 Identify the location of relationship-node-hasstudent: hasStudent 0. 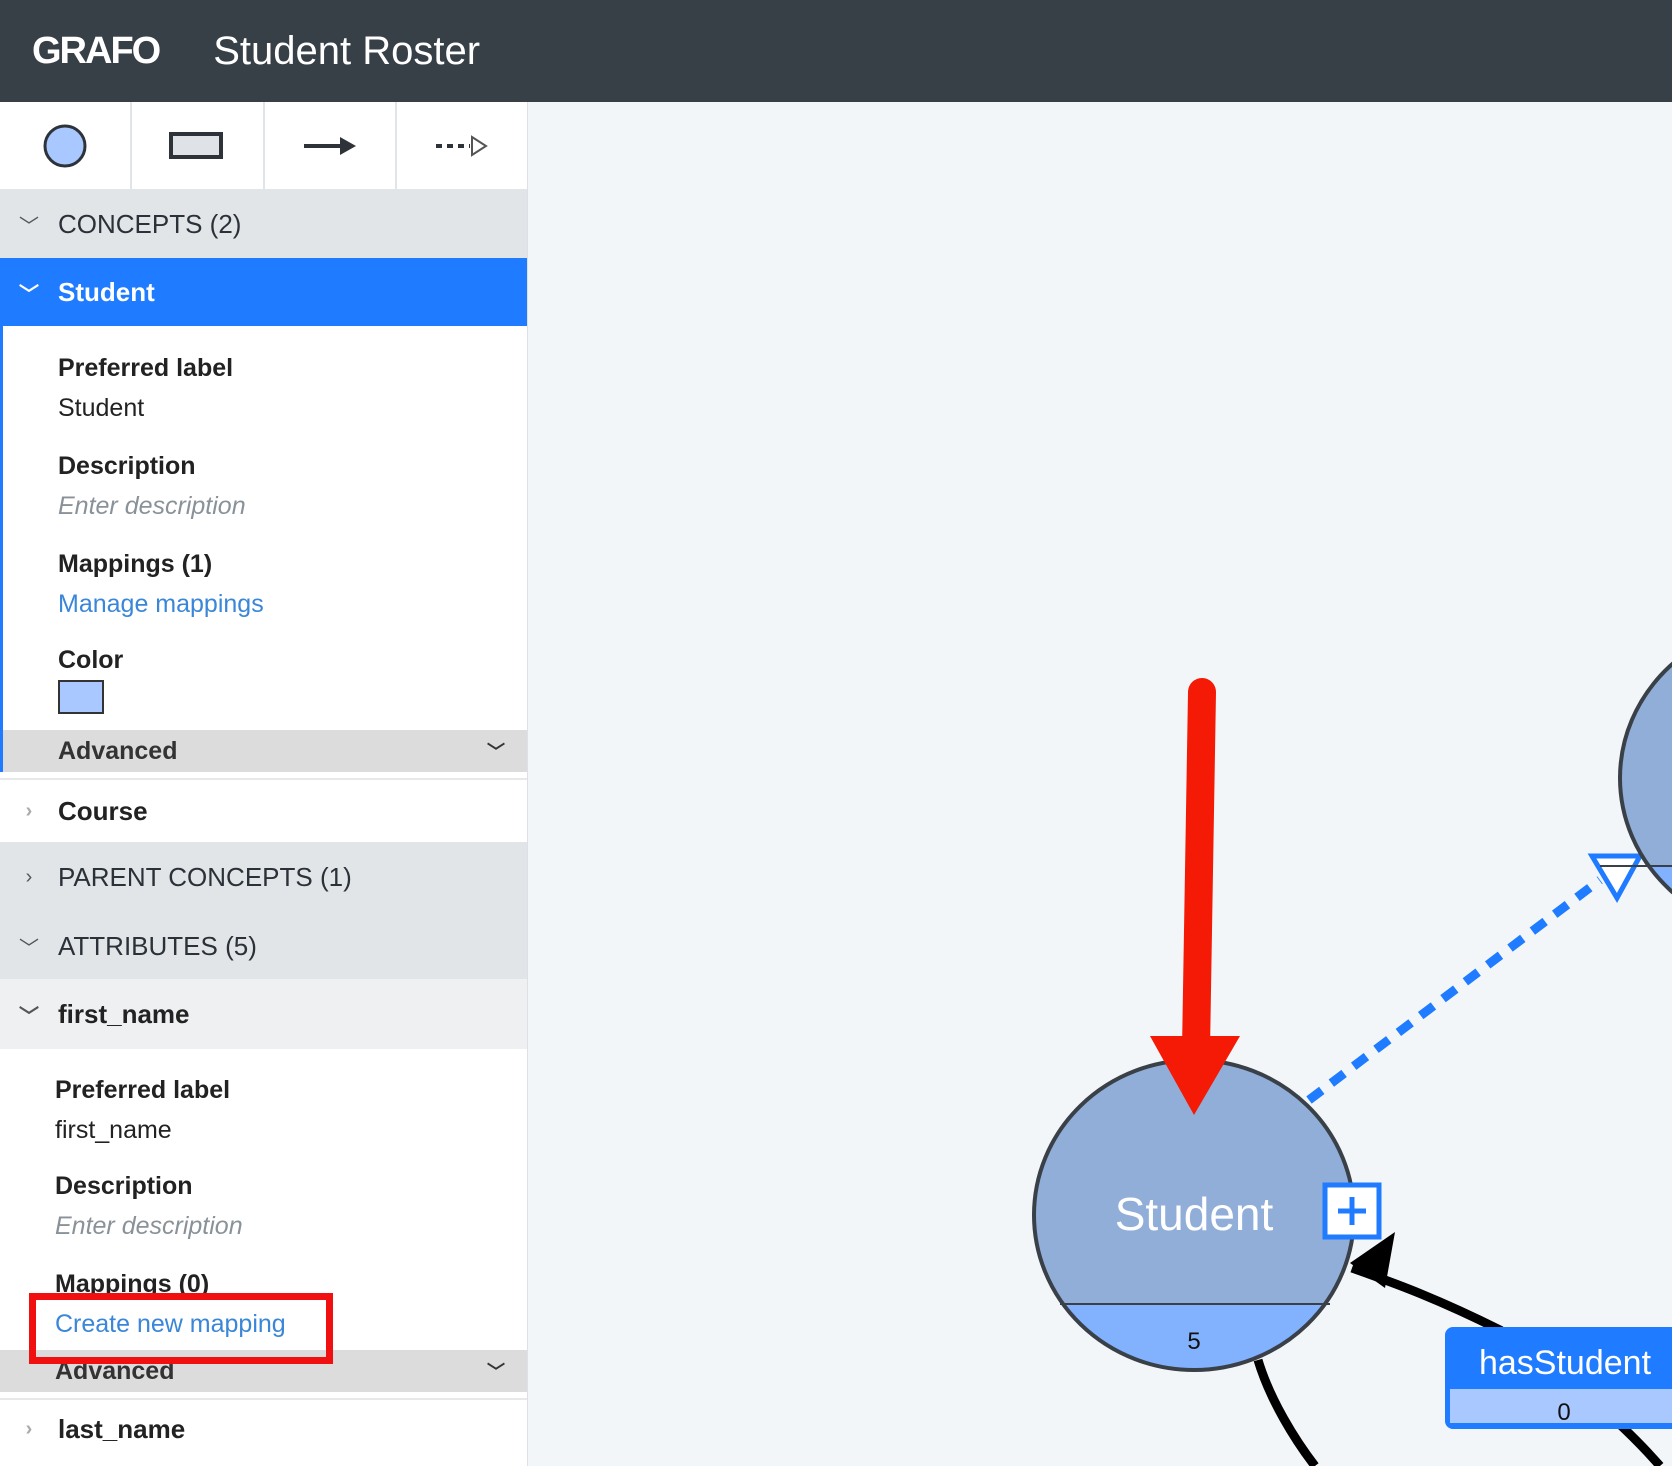
(1558, 1378).